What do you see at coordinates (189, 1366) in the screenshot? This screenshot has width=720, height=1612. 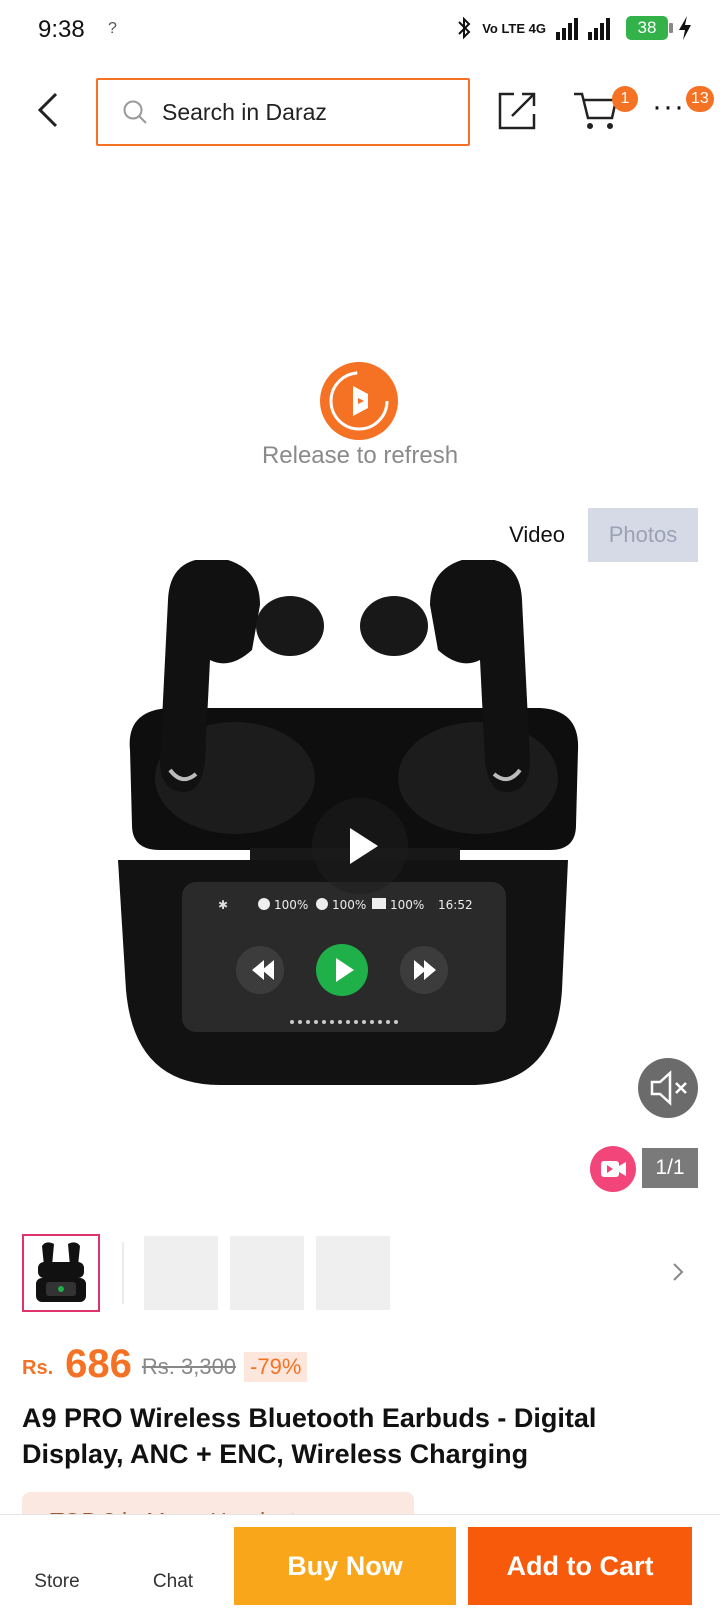 I see `original-price: Rs. 3,300` at bounding box center [189, 1366].